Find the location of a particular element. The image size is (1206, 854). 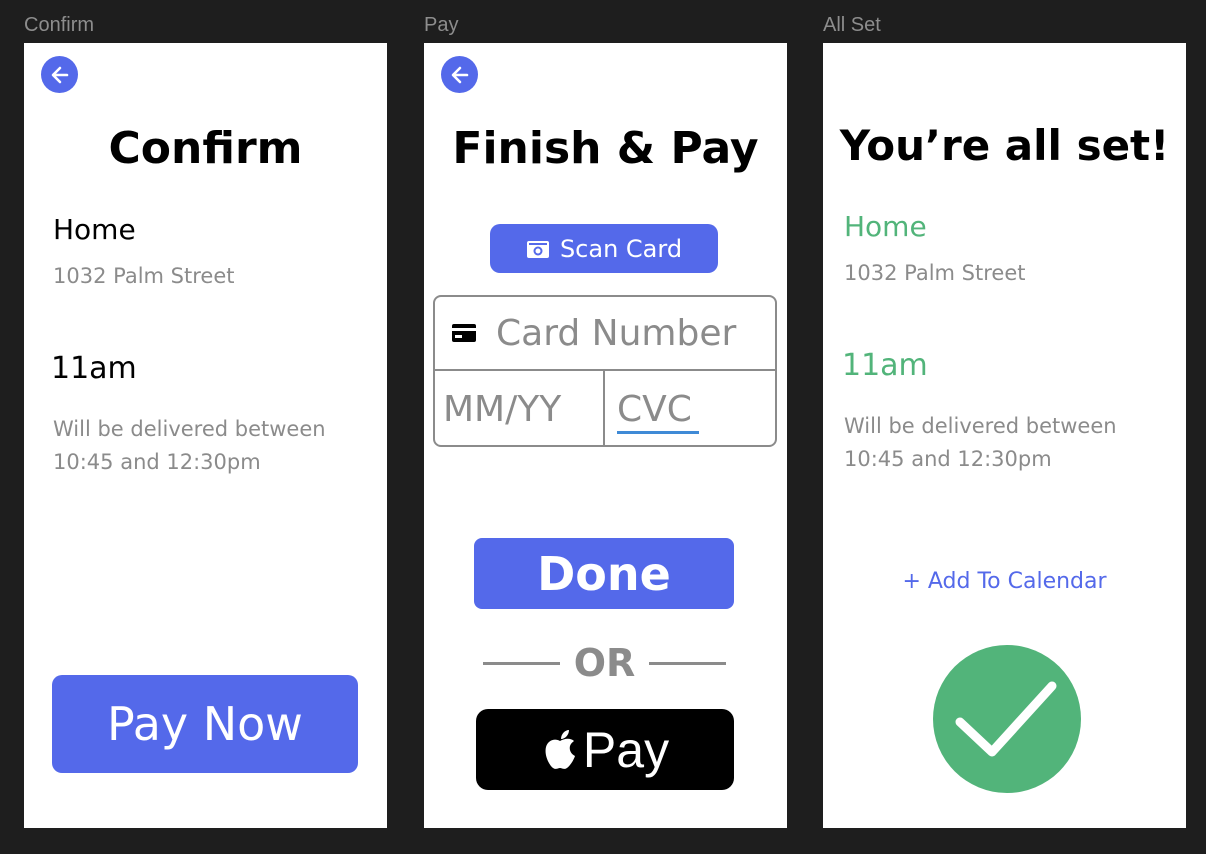

scan-card-label: Scan Card is located at coordinates (621, 248).